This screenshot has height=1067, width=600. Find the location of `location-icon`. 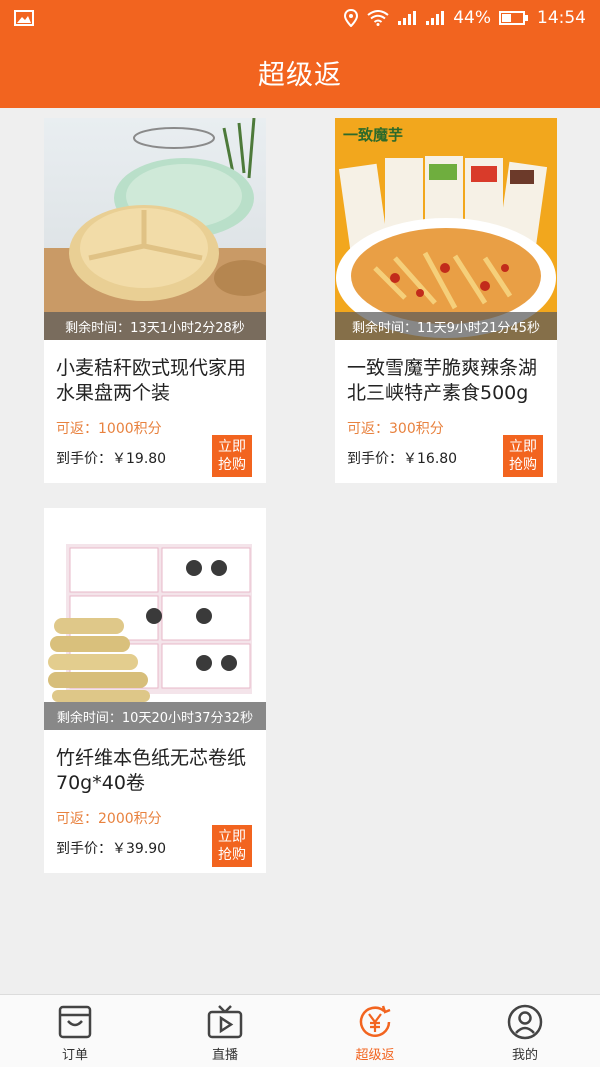

location-icon is located at coordinates (351, 18).